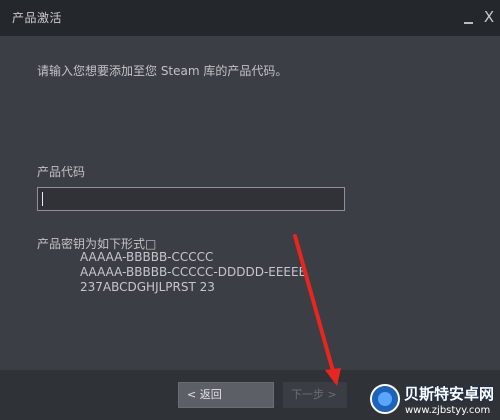  What do you see at coordinates (226, 395) in the screenshot?
I see `back-button: < 返回` at bounding box center [226, 395].